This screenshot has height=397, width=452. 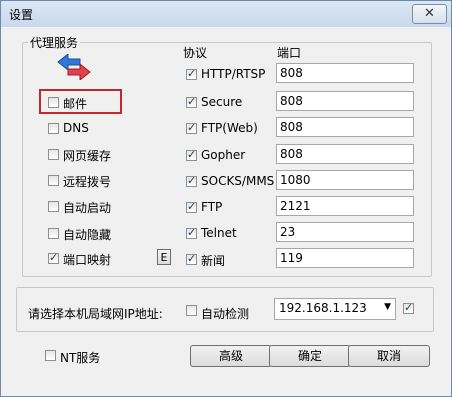 I want to click on lan-ip-label: 请选择本机局域网IP地址:, so click(x=95, y=314).